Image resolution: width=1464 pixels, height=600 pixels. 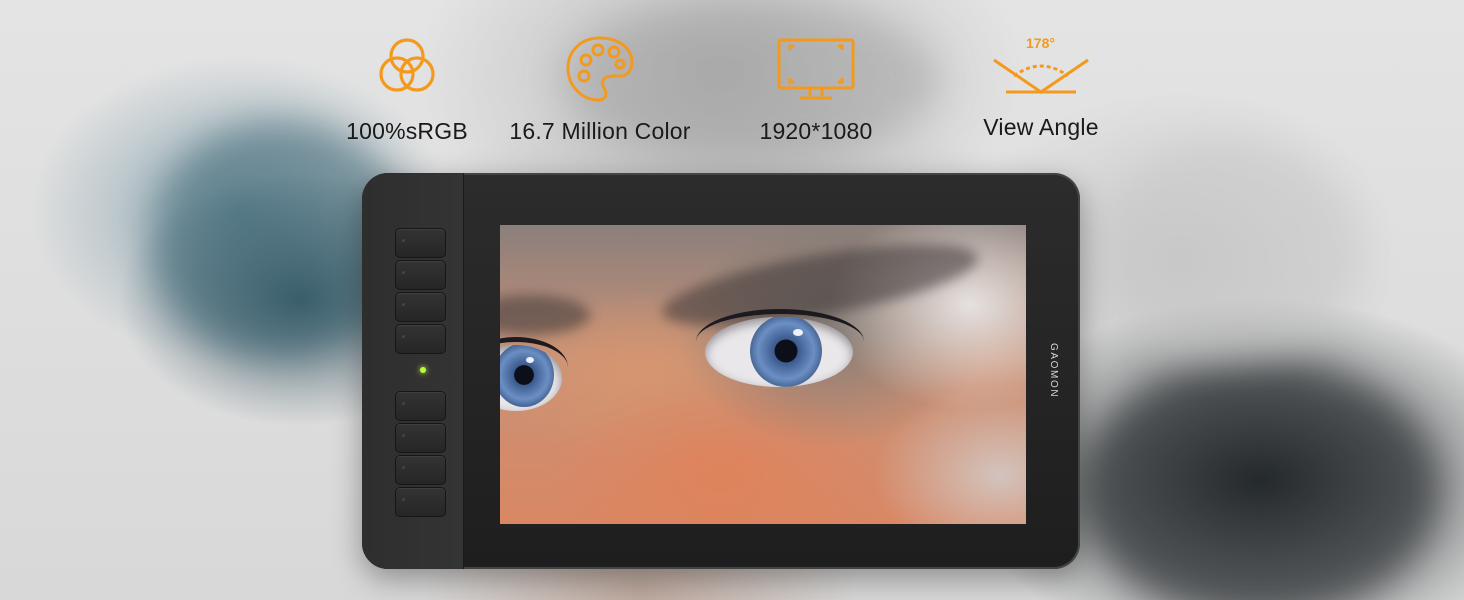 What do you see at coordinates (600, 69) in the screenshot?
I see `color-palette-icon` at bounding box center [600, 69].